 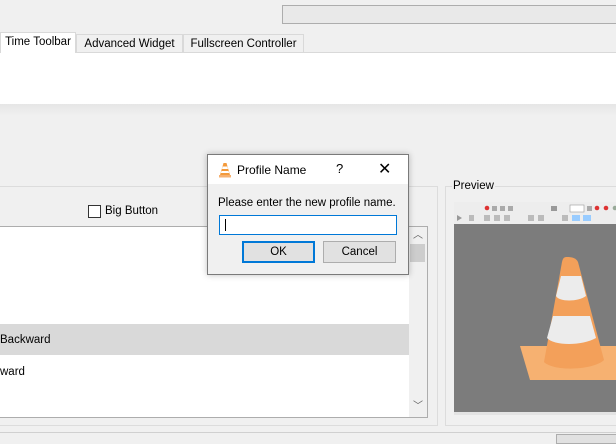 What do you see at coordinates (308, 80) in the screenshot?
I see `toolbar-edit-area` at bounding box center [308, 80].